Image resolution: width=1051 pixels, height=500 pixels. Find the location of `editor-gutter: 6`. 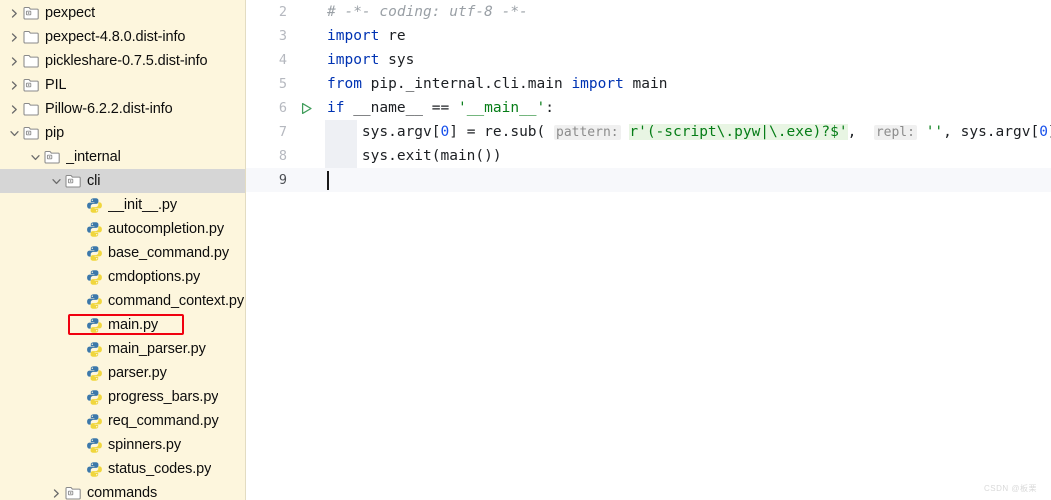

editor-gutter: 6 is located at coordinates (285, 108).